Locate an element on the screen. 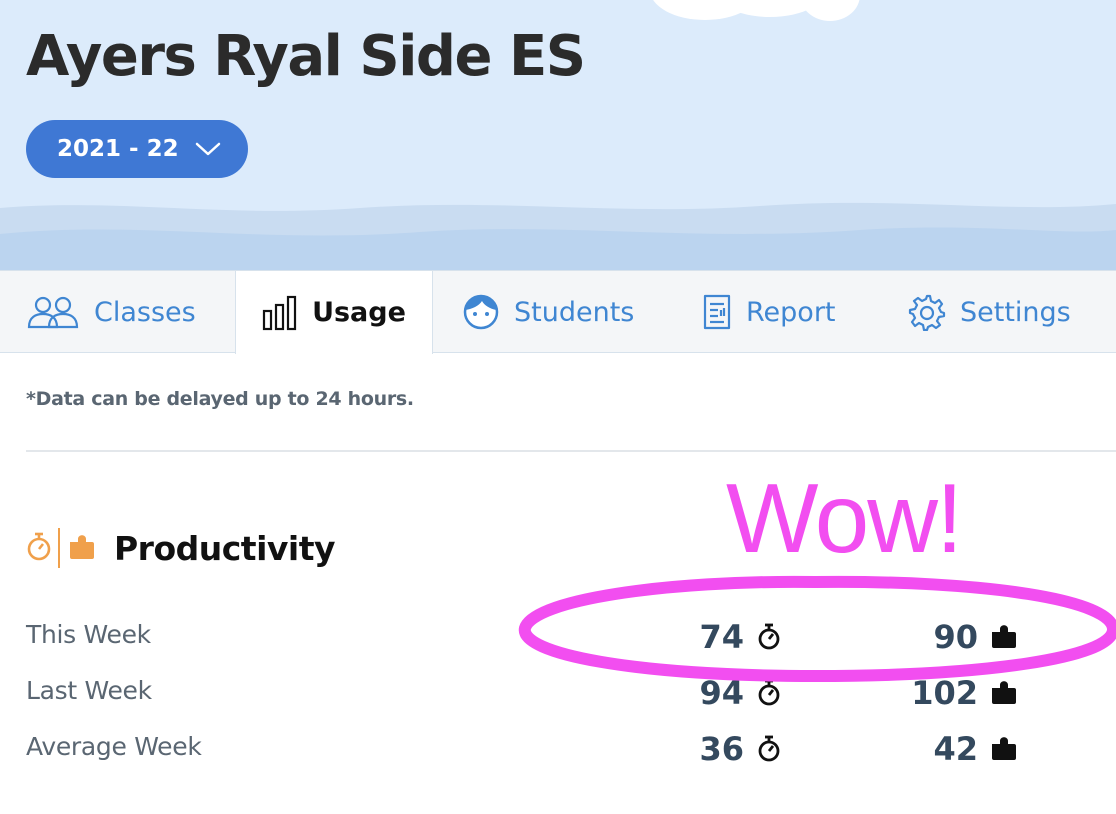 This screenshot has width=1116, height=814. productivity-row-average-week: Average Week 36 42 is located at coordinates (558, 749).